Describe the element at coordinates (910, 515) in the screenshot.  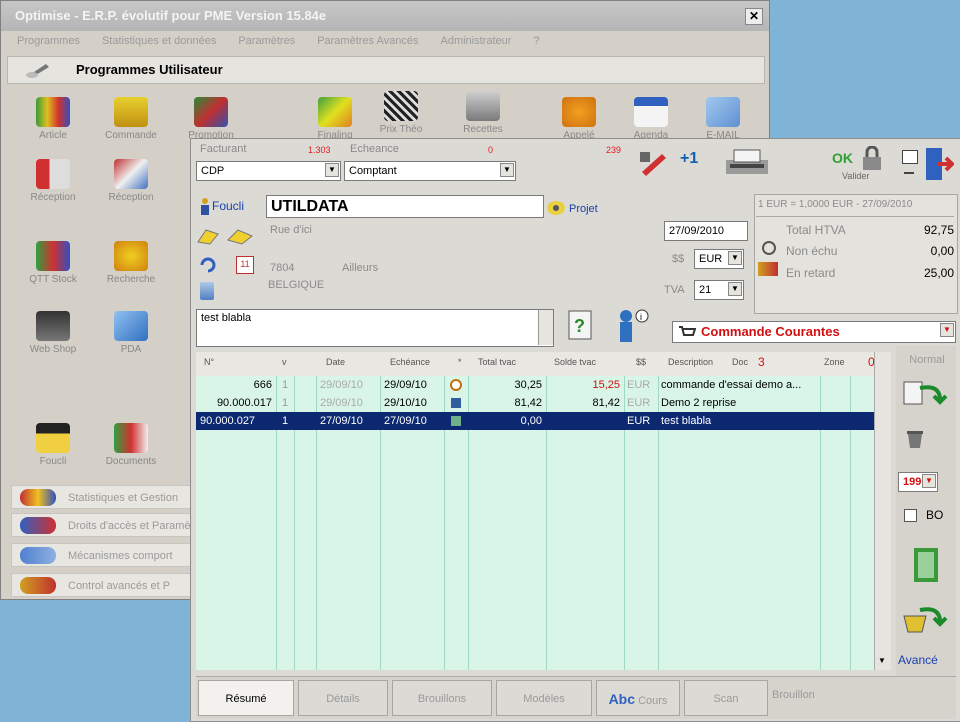
I see `bo-checkbox` at that location.